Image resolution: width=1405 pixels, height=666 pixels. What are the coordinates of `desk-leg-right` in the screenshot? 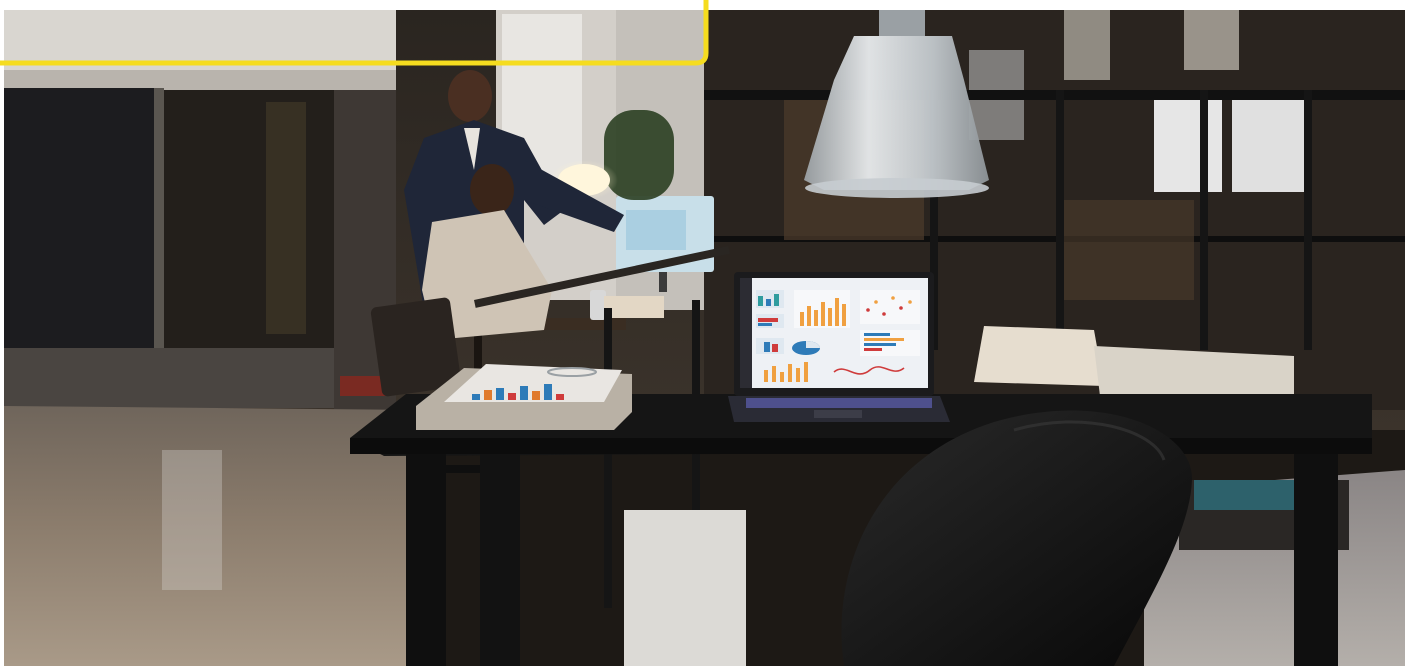 It's located at (1316, 560).